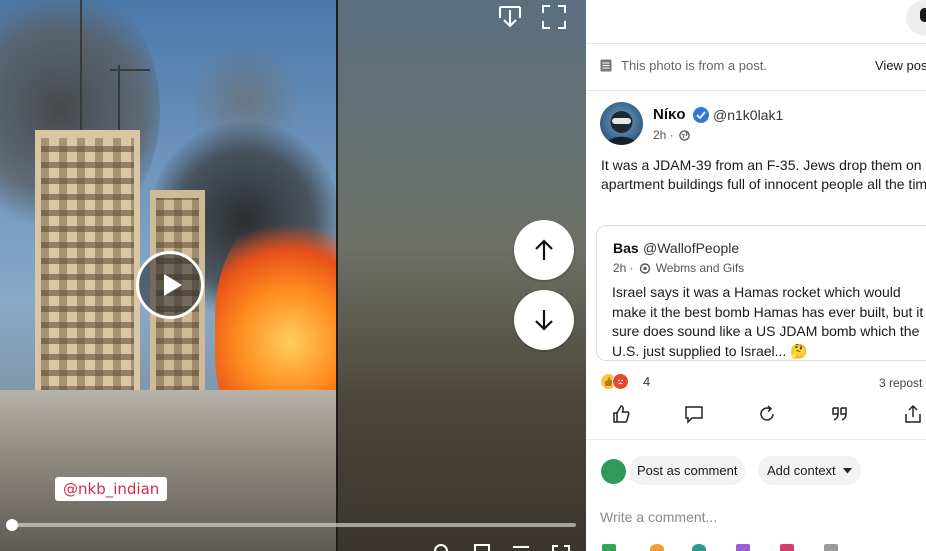  What do you see at coordinates (647, 381) in the screenshot?
I see `reaction-count: 4` at bounding box center [647, 381].